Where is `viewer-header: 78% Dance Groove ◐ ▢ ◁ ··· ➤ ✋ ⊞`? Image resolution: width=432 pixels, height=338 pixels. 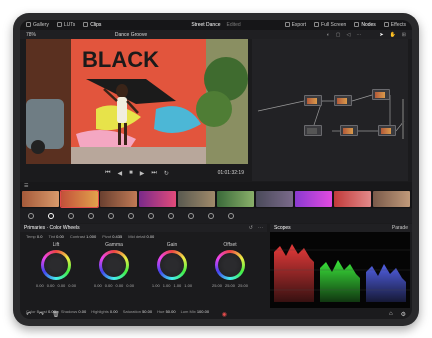
viewer-header: 78% Dance Groove ◐ ▢ ◁ ··· ➤ ✋ ⊞ is located at coordinates (216, 34).